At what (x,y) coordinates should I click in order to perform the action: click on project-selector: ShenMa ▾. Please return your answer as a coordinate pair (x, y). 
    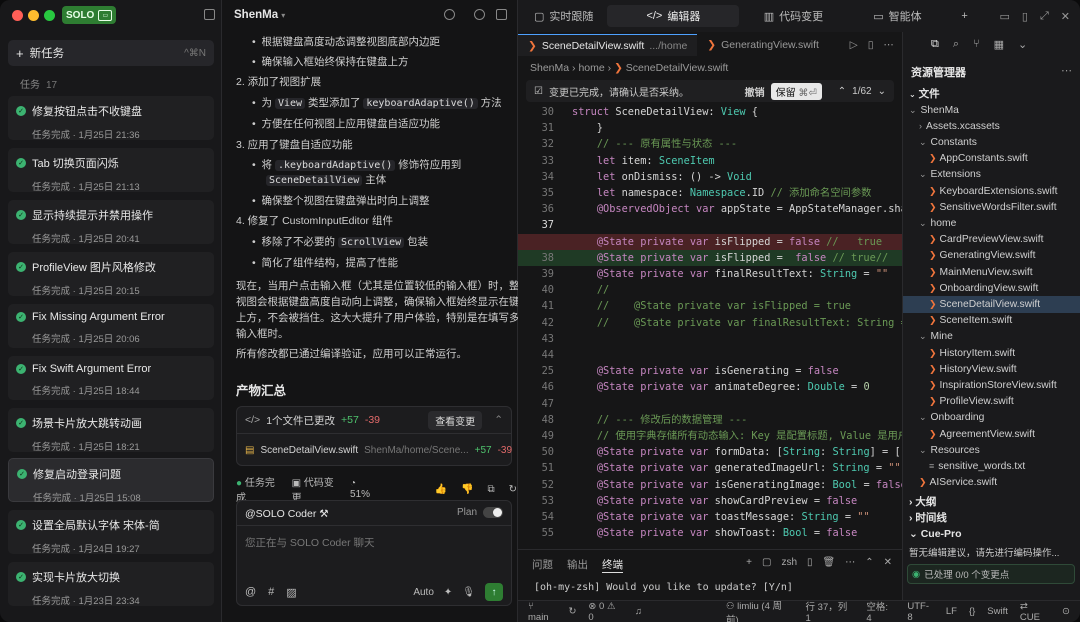
    Looking at the image, I should click on (259, 15).